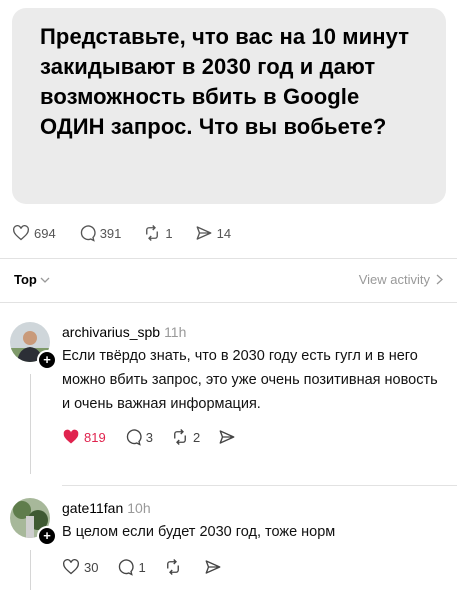 The image size is (457, 600). I want to click on view-activity-link: View activity, so click(401, 279).